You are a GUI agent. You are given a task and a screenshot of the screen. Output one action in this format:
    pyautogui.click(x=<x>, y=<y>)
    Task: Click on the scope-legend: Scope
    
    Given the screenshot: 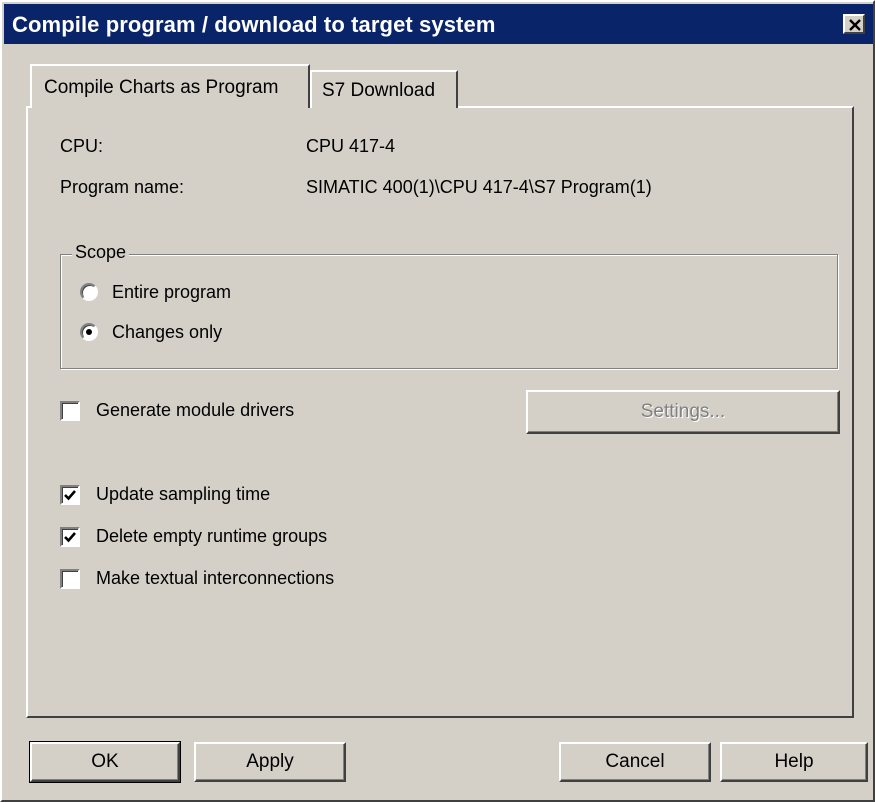 What is the action you would take?
    pyautogui.click(x=101, y=252)
    